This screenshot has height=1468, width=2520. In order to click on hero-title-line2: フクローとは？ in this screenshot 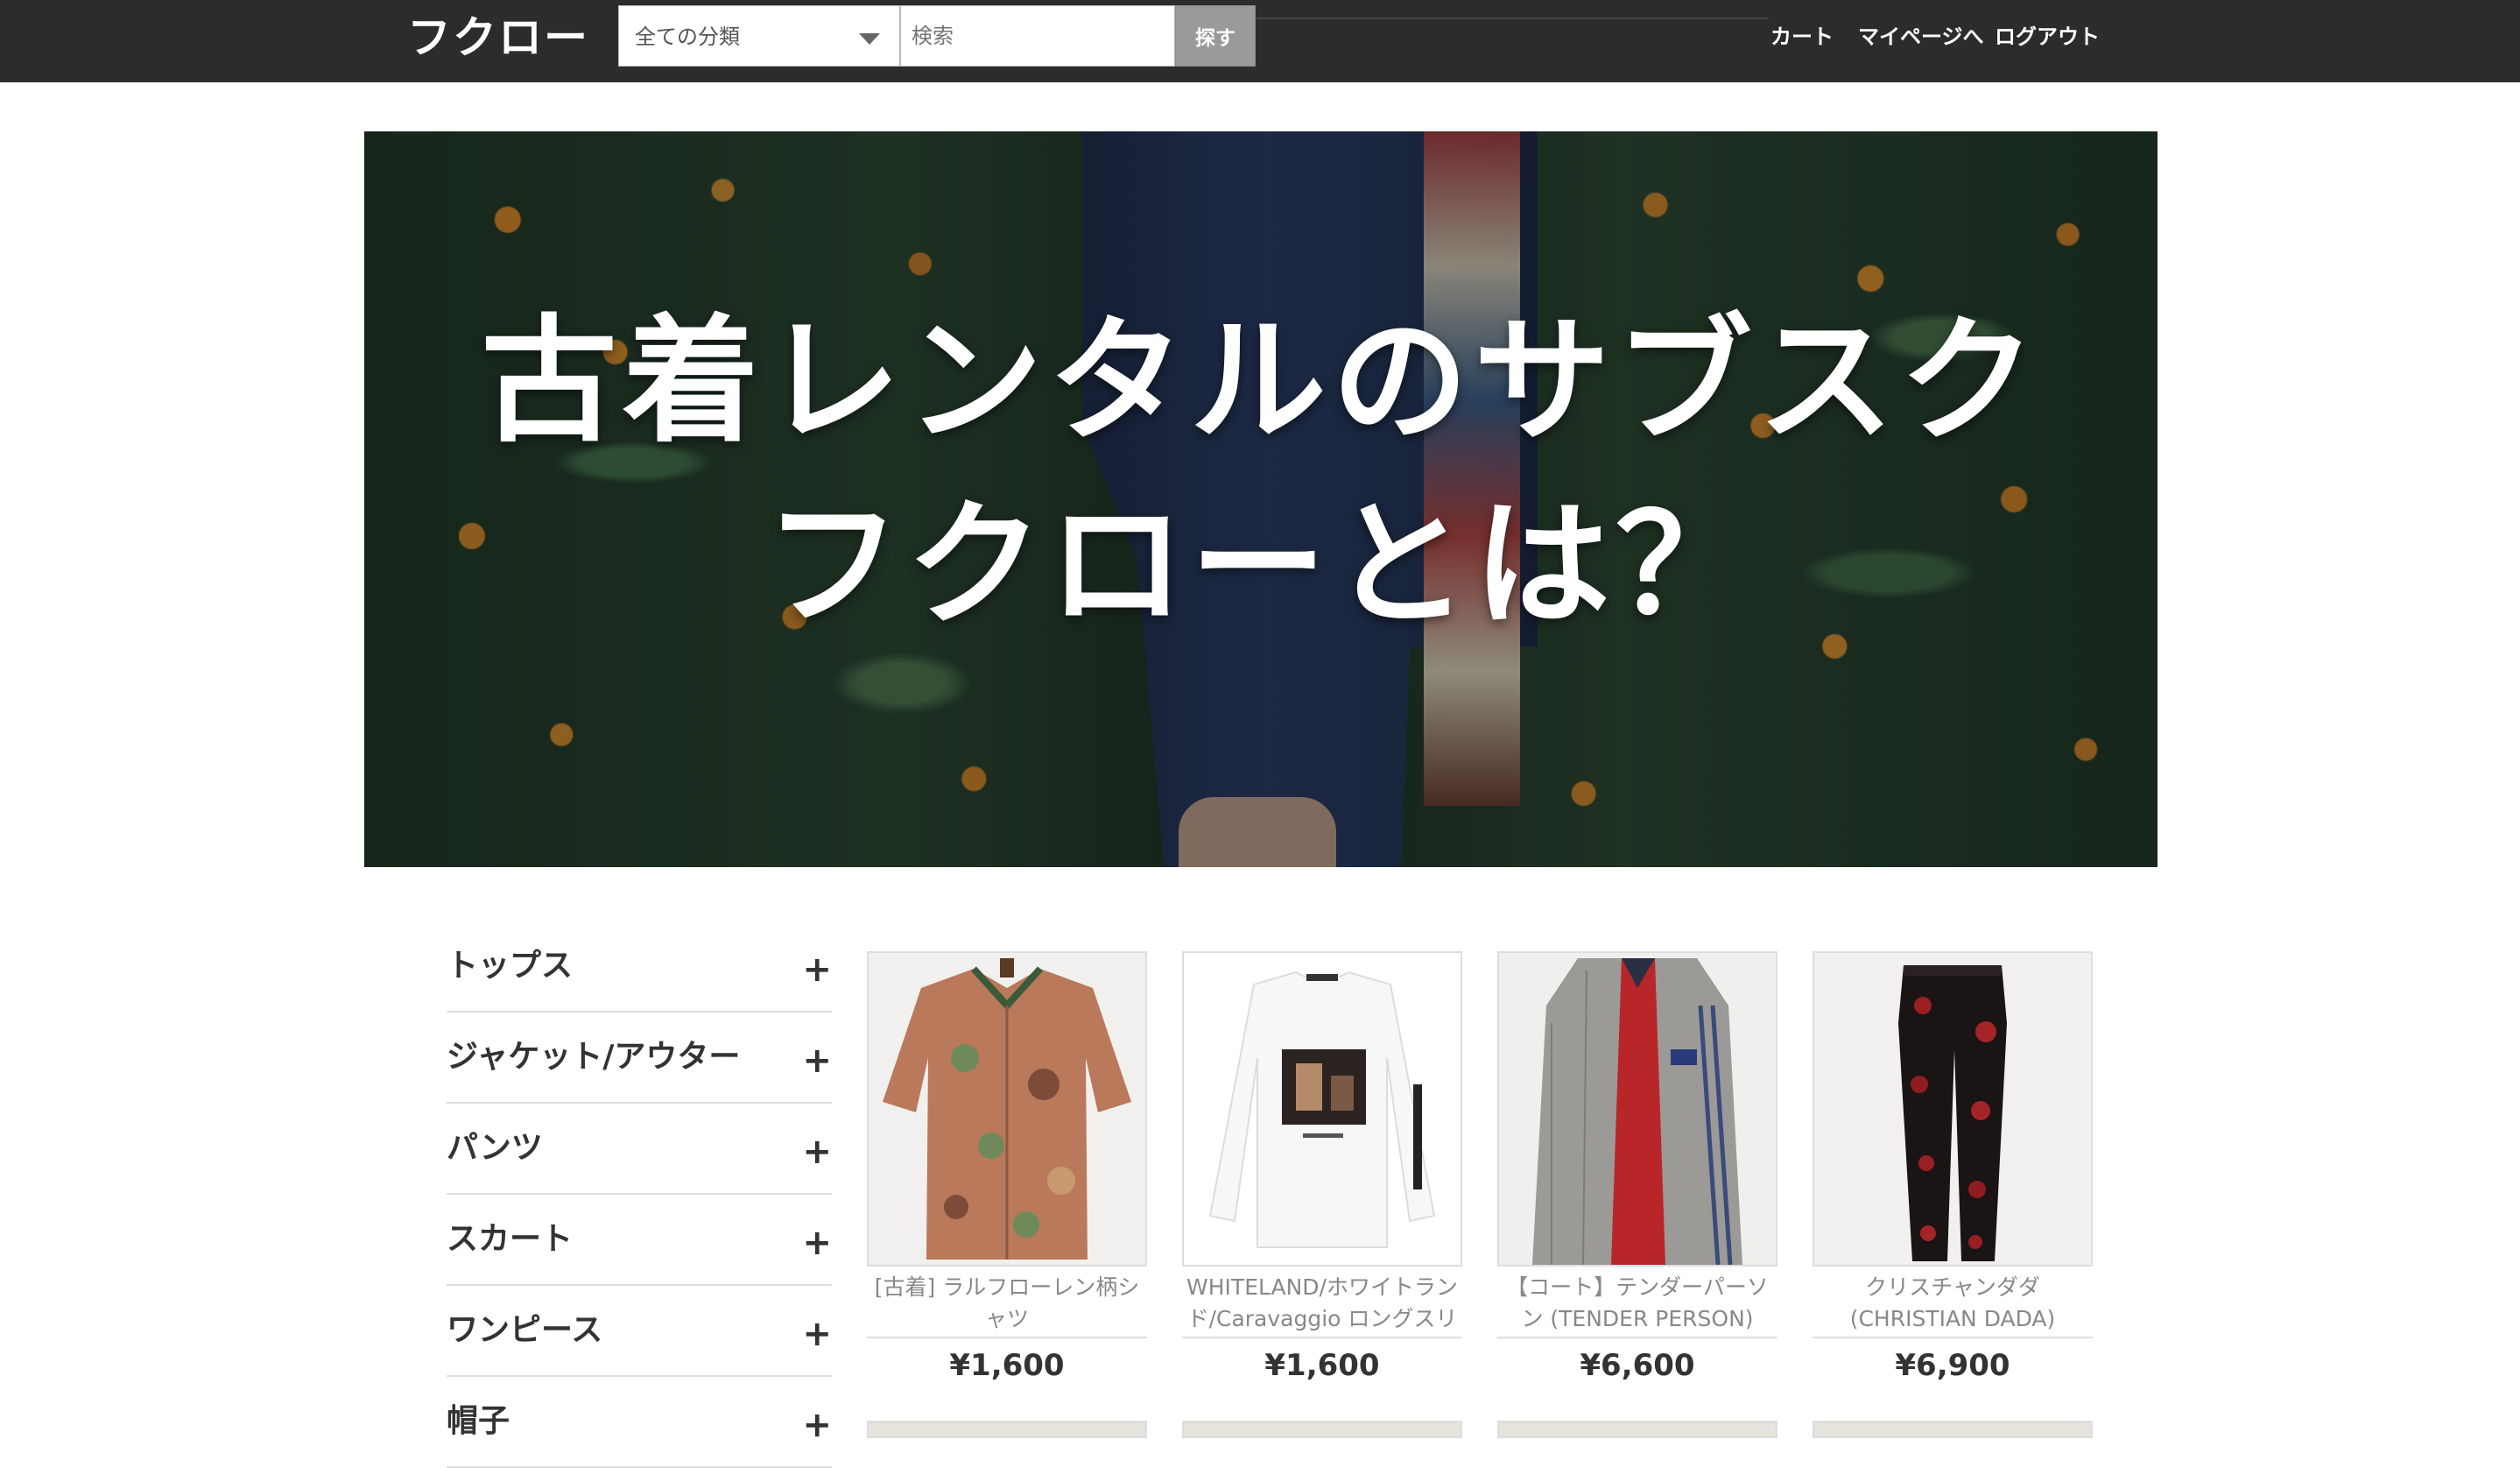, I will do `click(1260, 565)`.